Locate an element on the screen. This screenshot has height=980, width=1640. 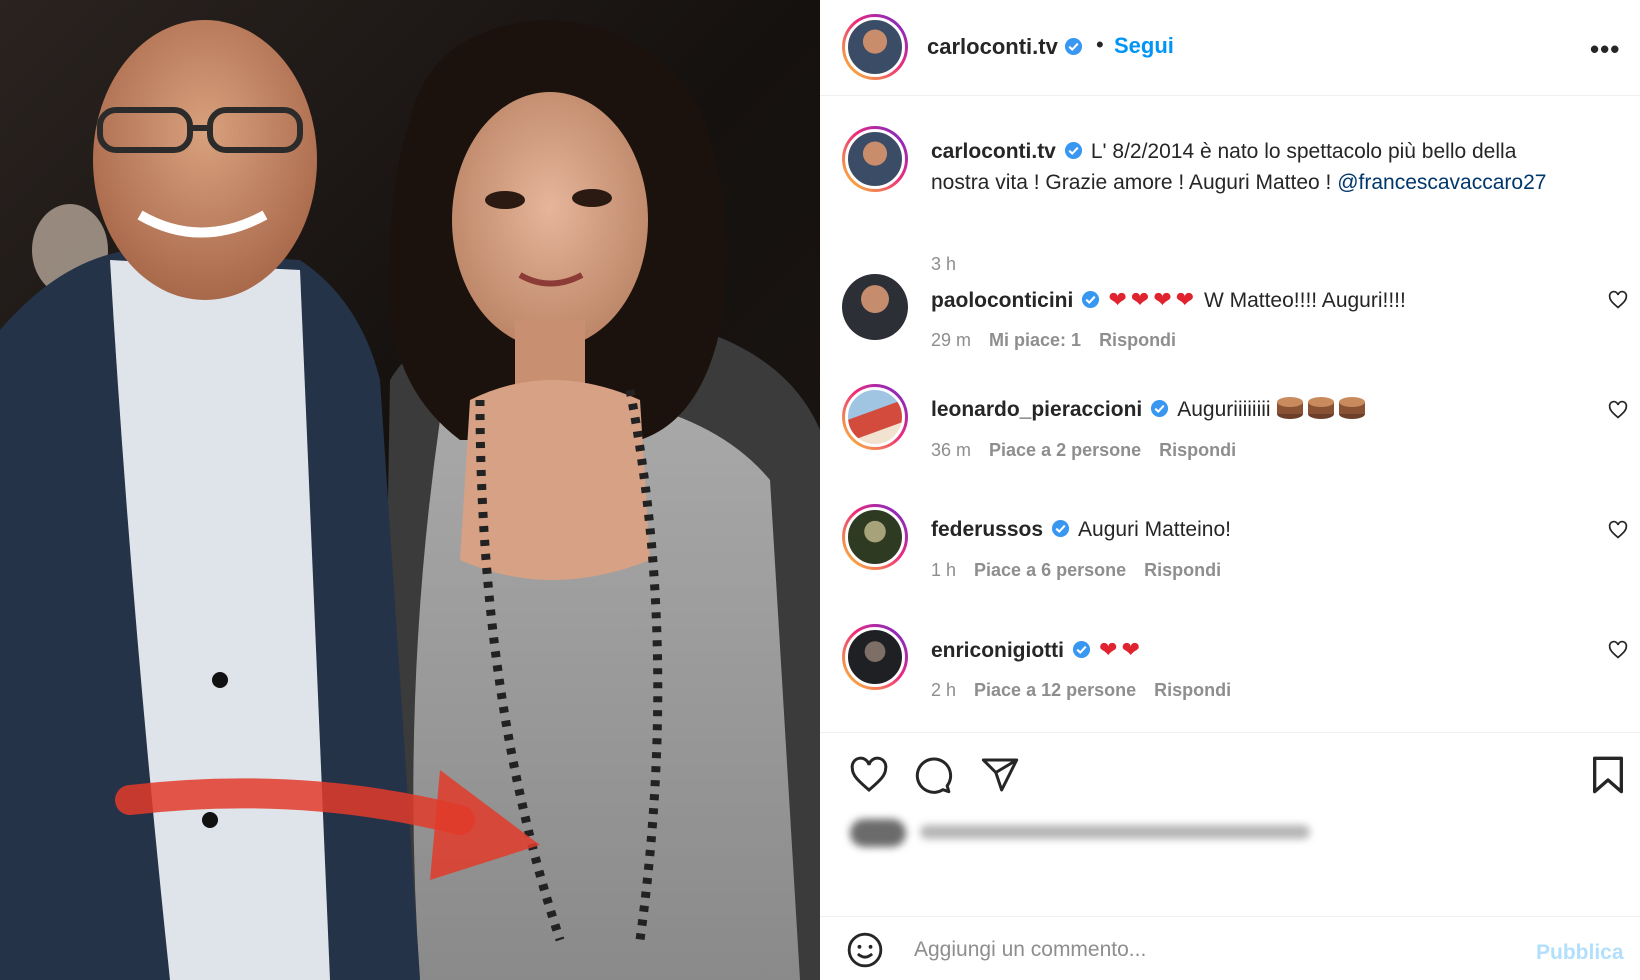
publish-button: Pubblica is located at coordinates (1580, 953).